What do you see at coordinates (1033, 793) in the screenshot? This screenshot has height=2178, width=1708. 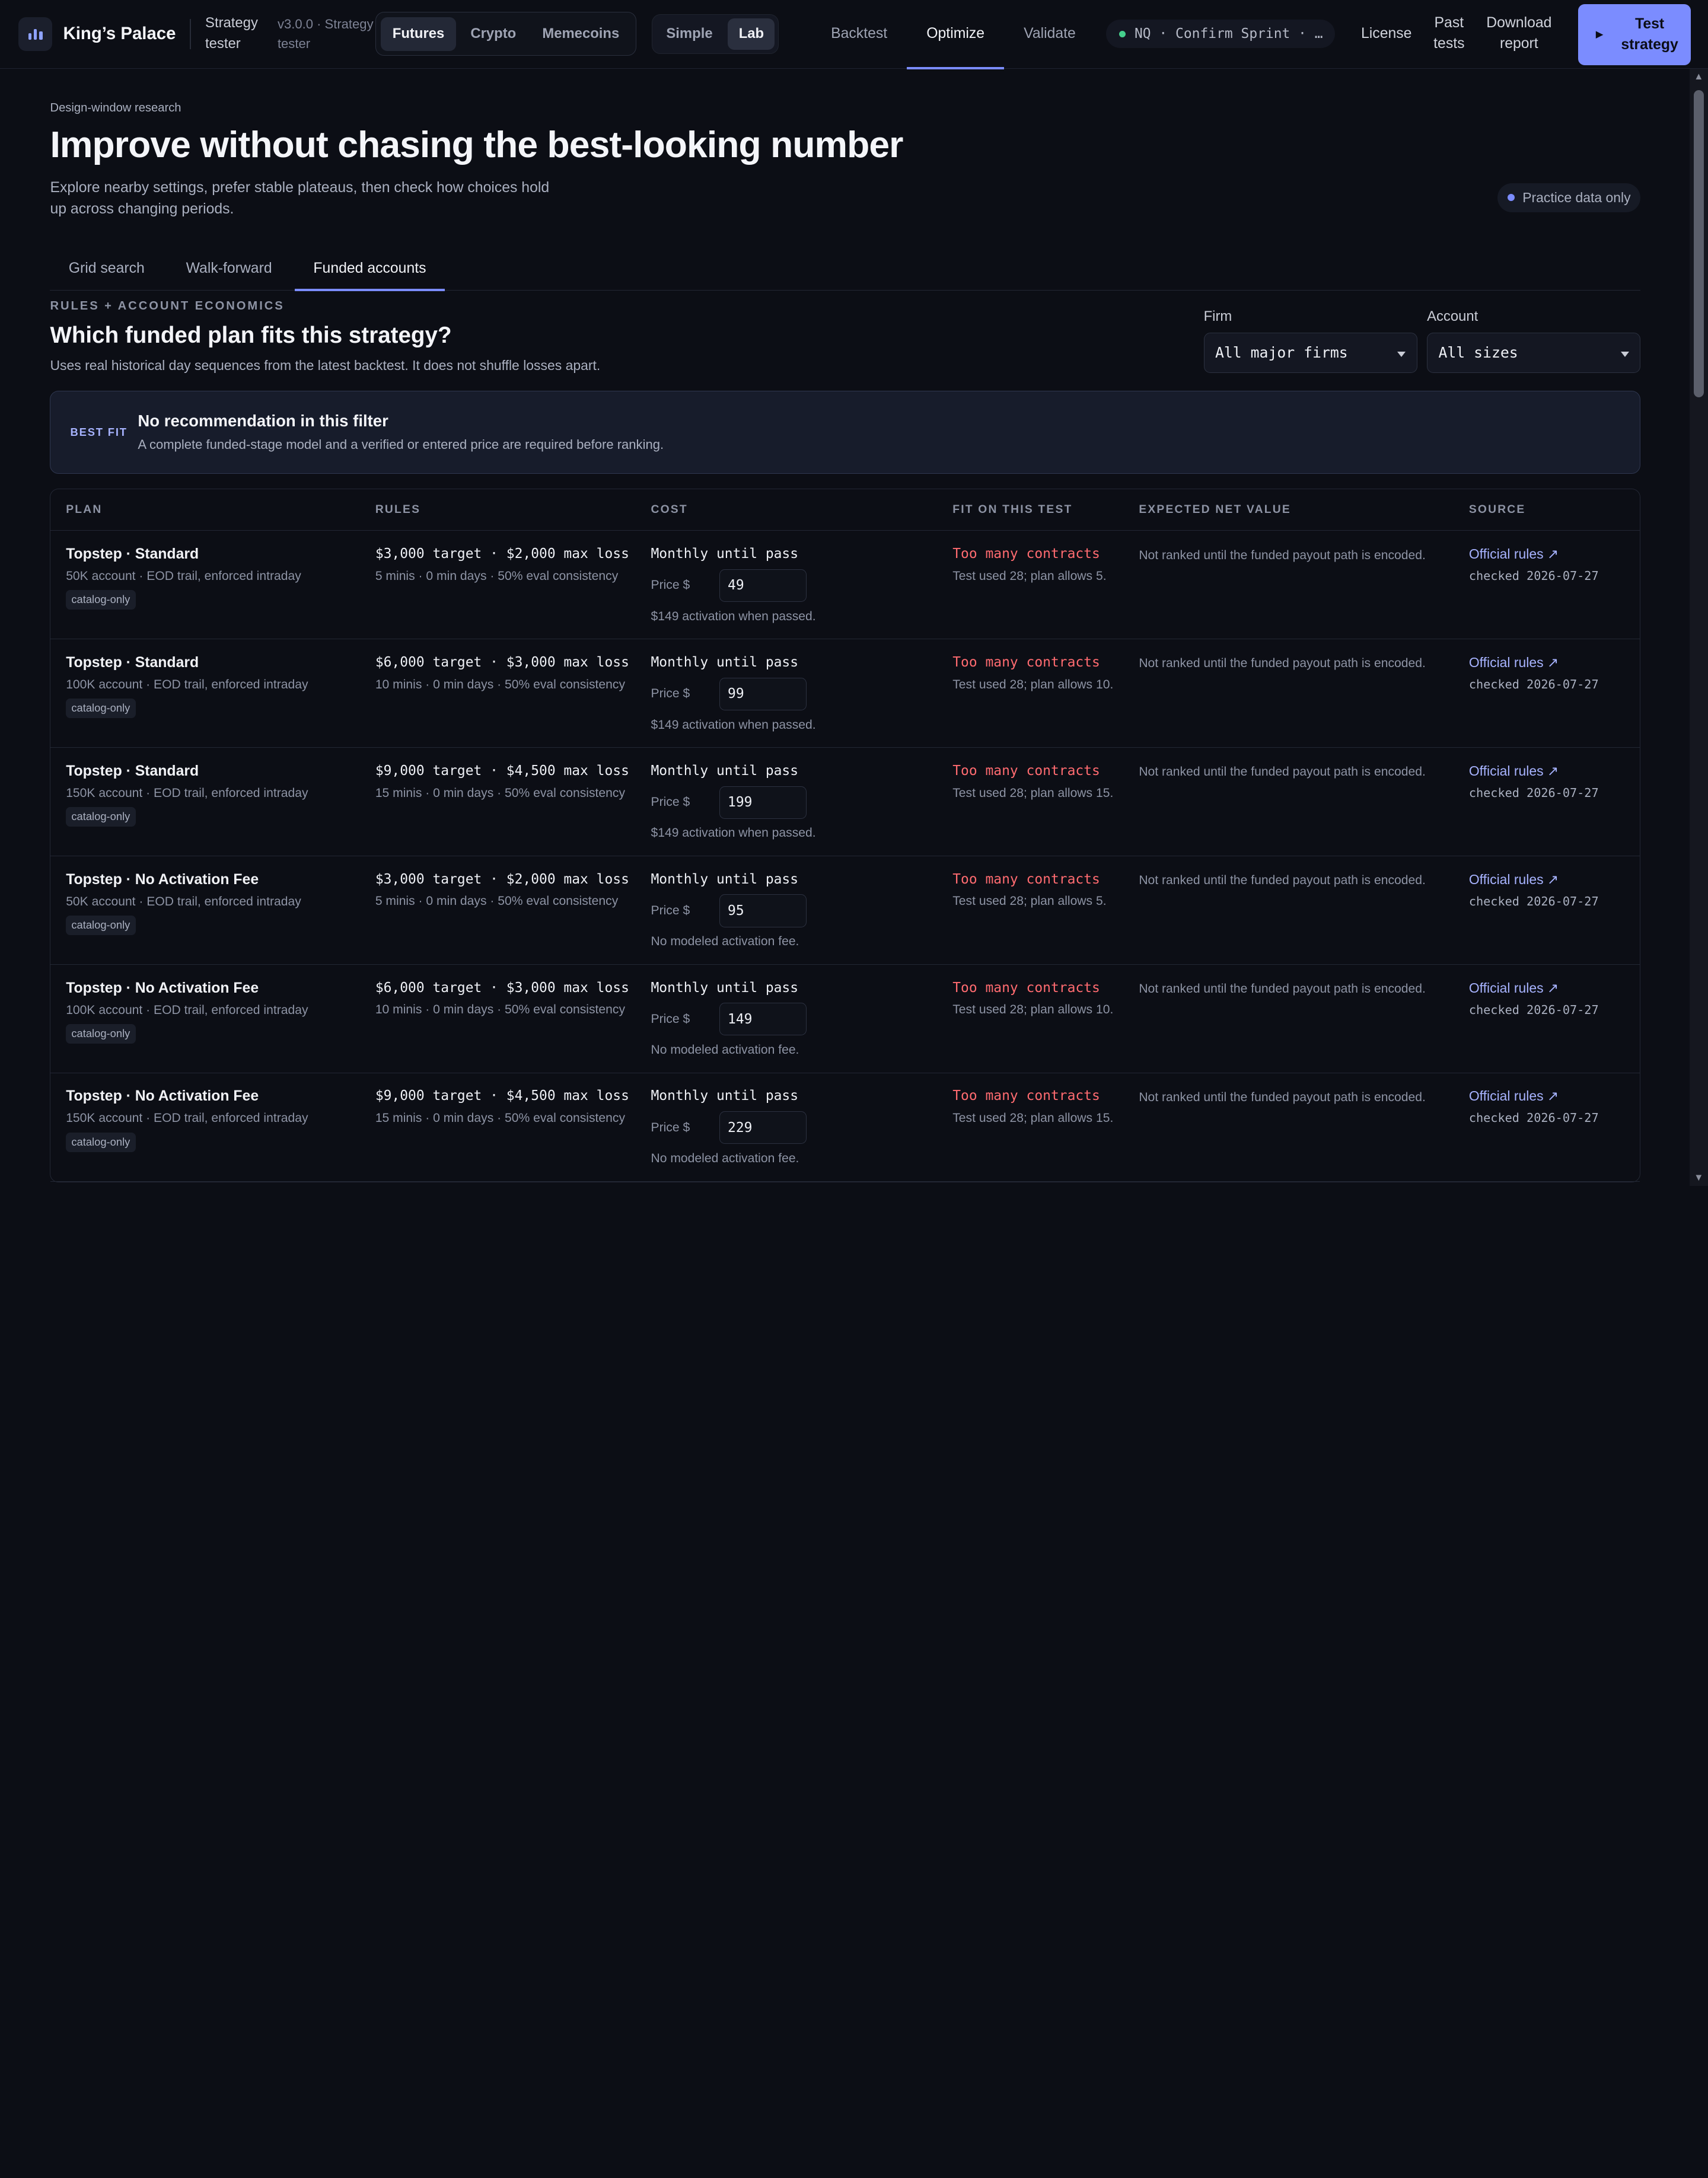 I see `fit-desc: Test used 28; plan allows 15.` at bounding box center [1033, 793].